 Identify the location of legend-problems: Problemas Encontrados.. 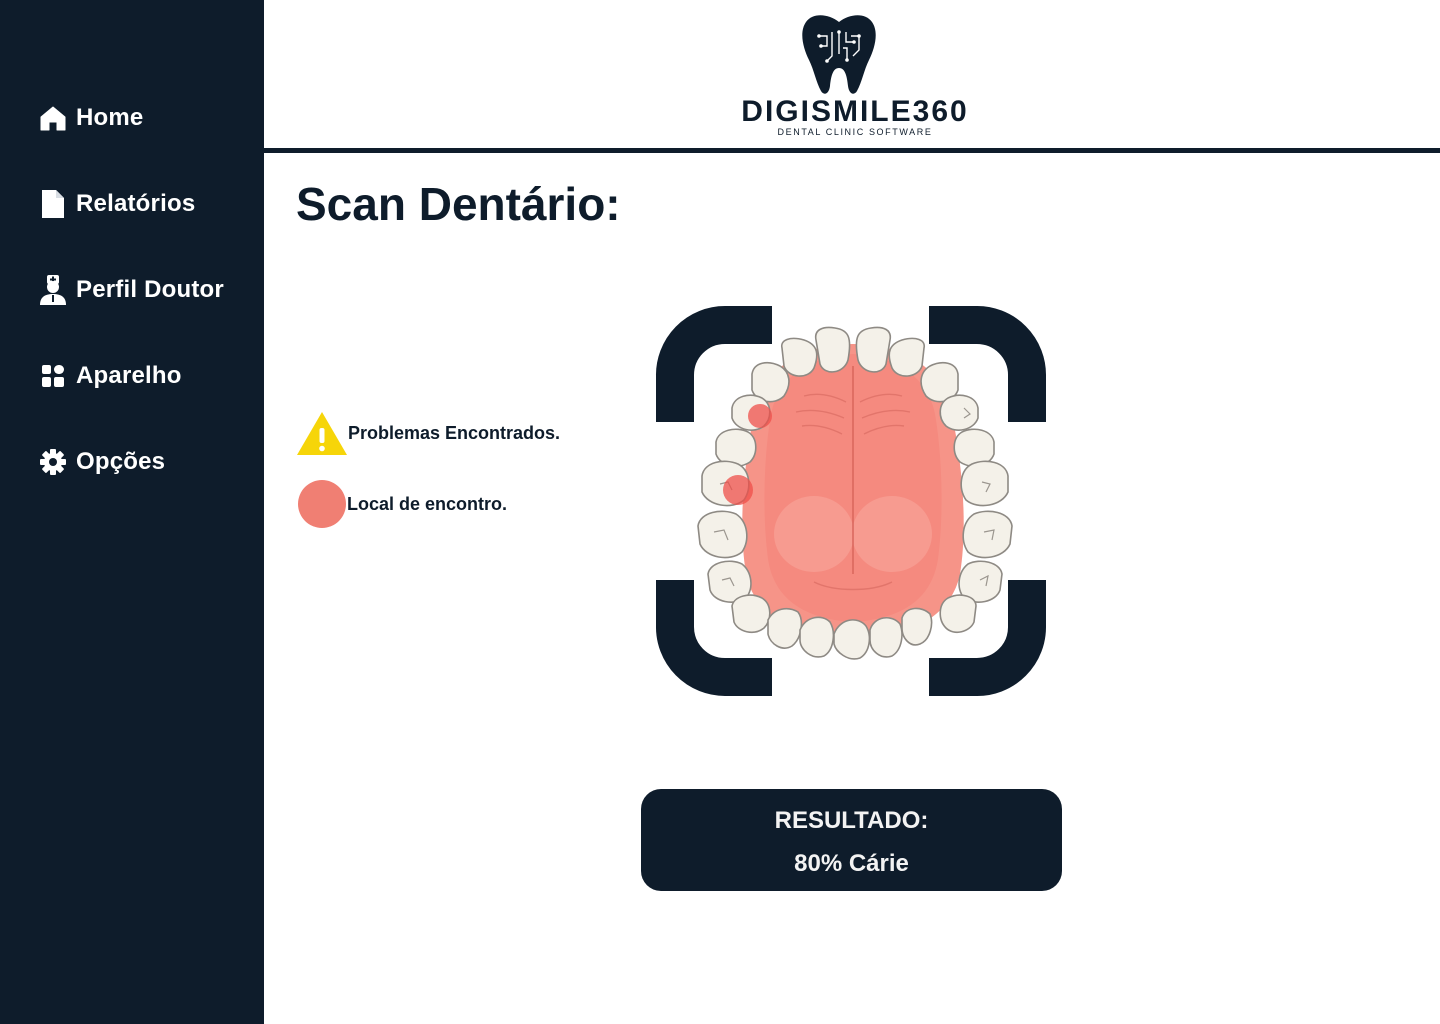
(428, 433).